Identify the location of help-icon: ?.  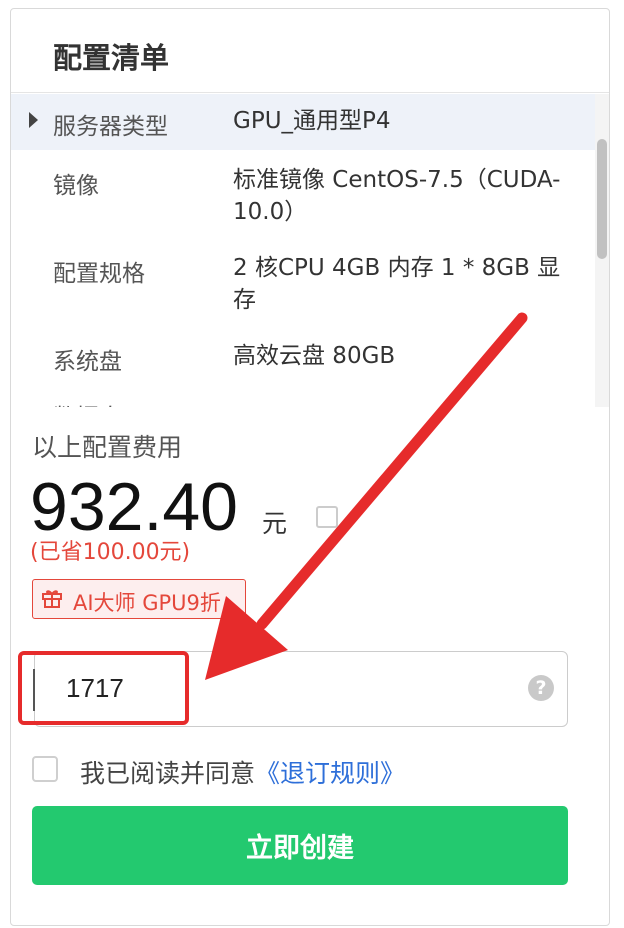
(541, 688).